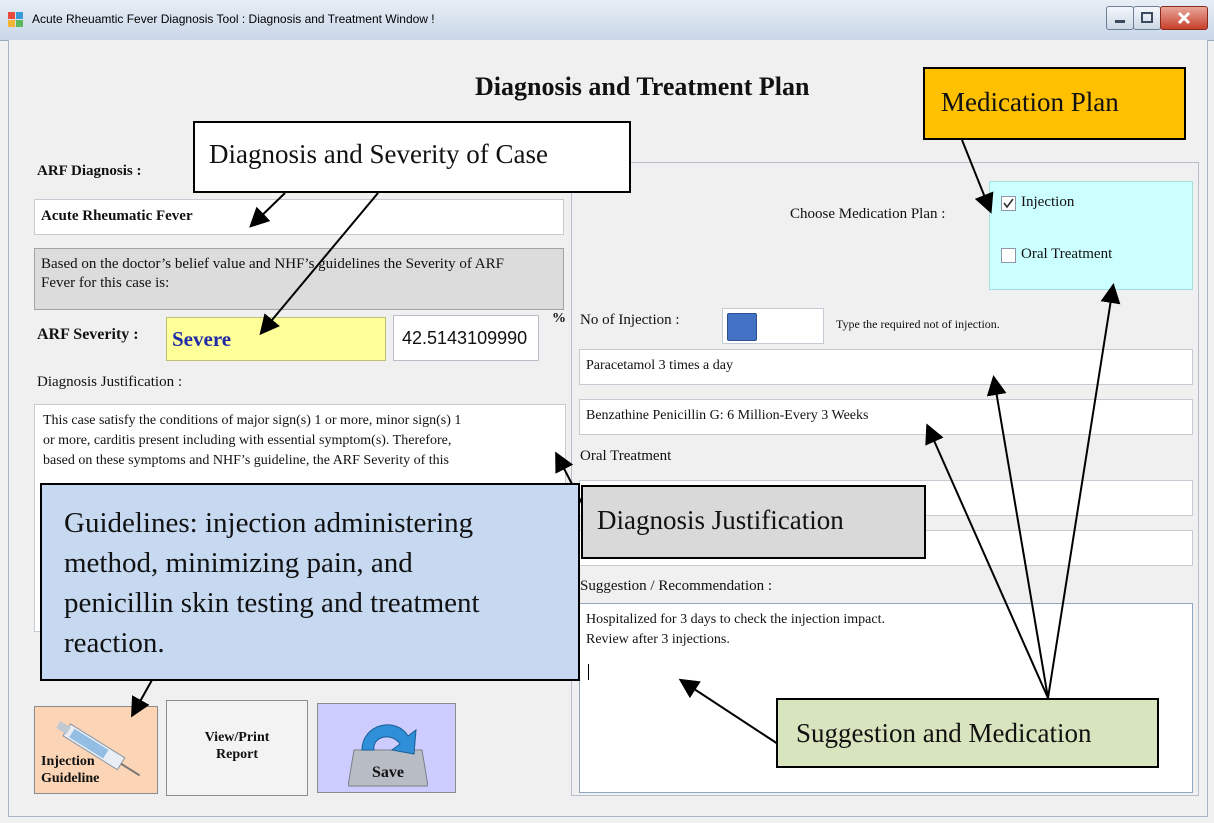  I want to click on arrow-to-suggestion-text, so click(728, 711).